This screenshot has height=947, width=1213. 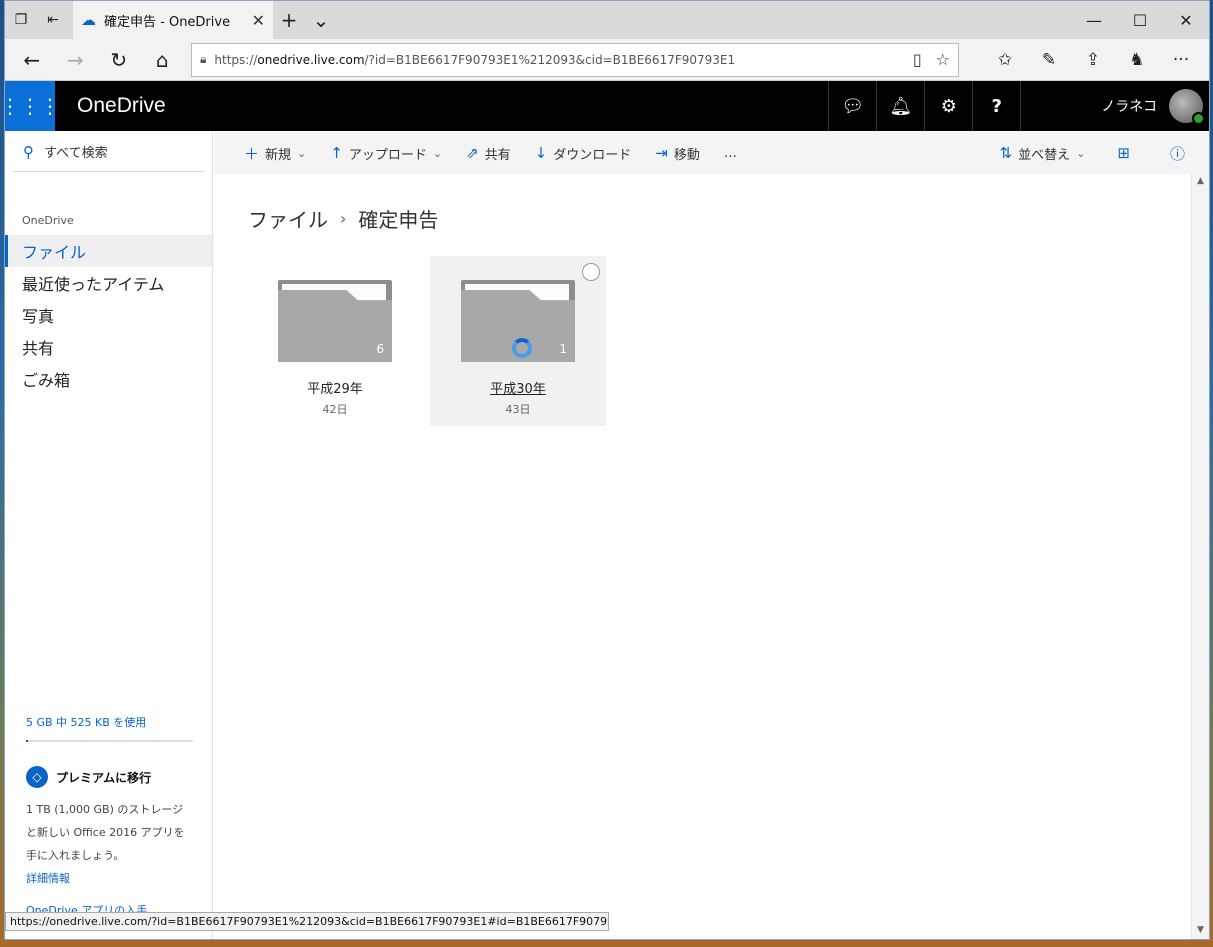 What do you see at coordinates (288, 218) in the screenshot?
I see `breadcrumb-root: ファイル` at bounding box center [288, 218].